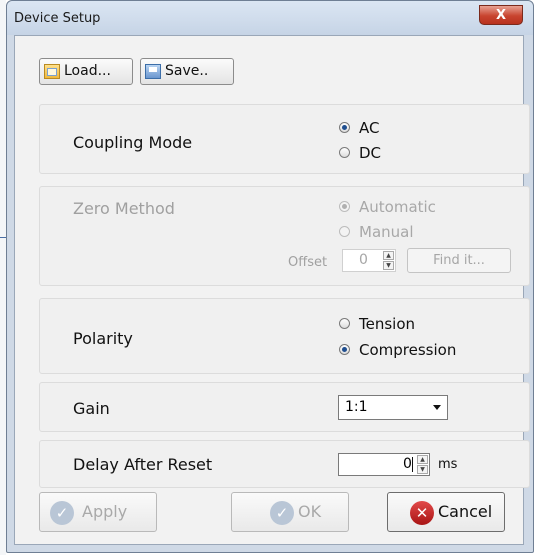 The image size is (539, 555). I want to click on gain-select: 1:1, so click(393, 407).